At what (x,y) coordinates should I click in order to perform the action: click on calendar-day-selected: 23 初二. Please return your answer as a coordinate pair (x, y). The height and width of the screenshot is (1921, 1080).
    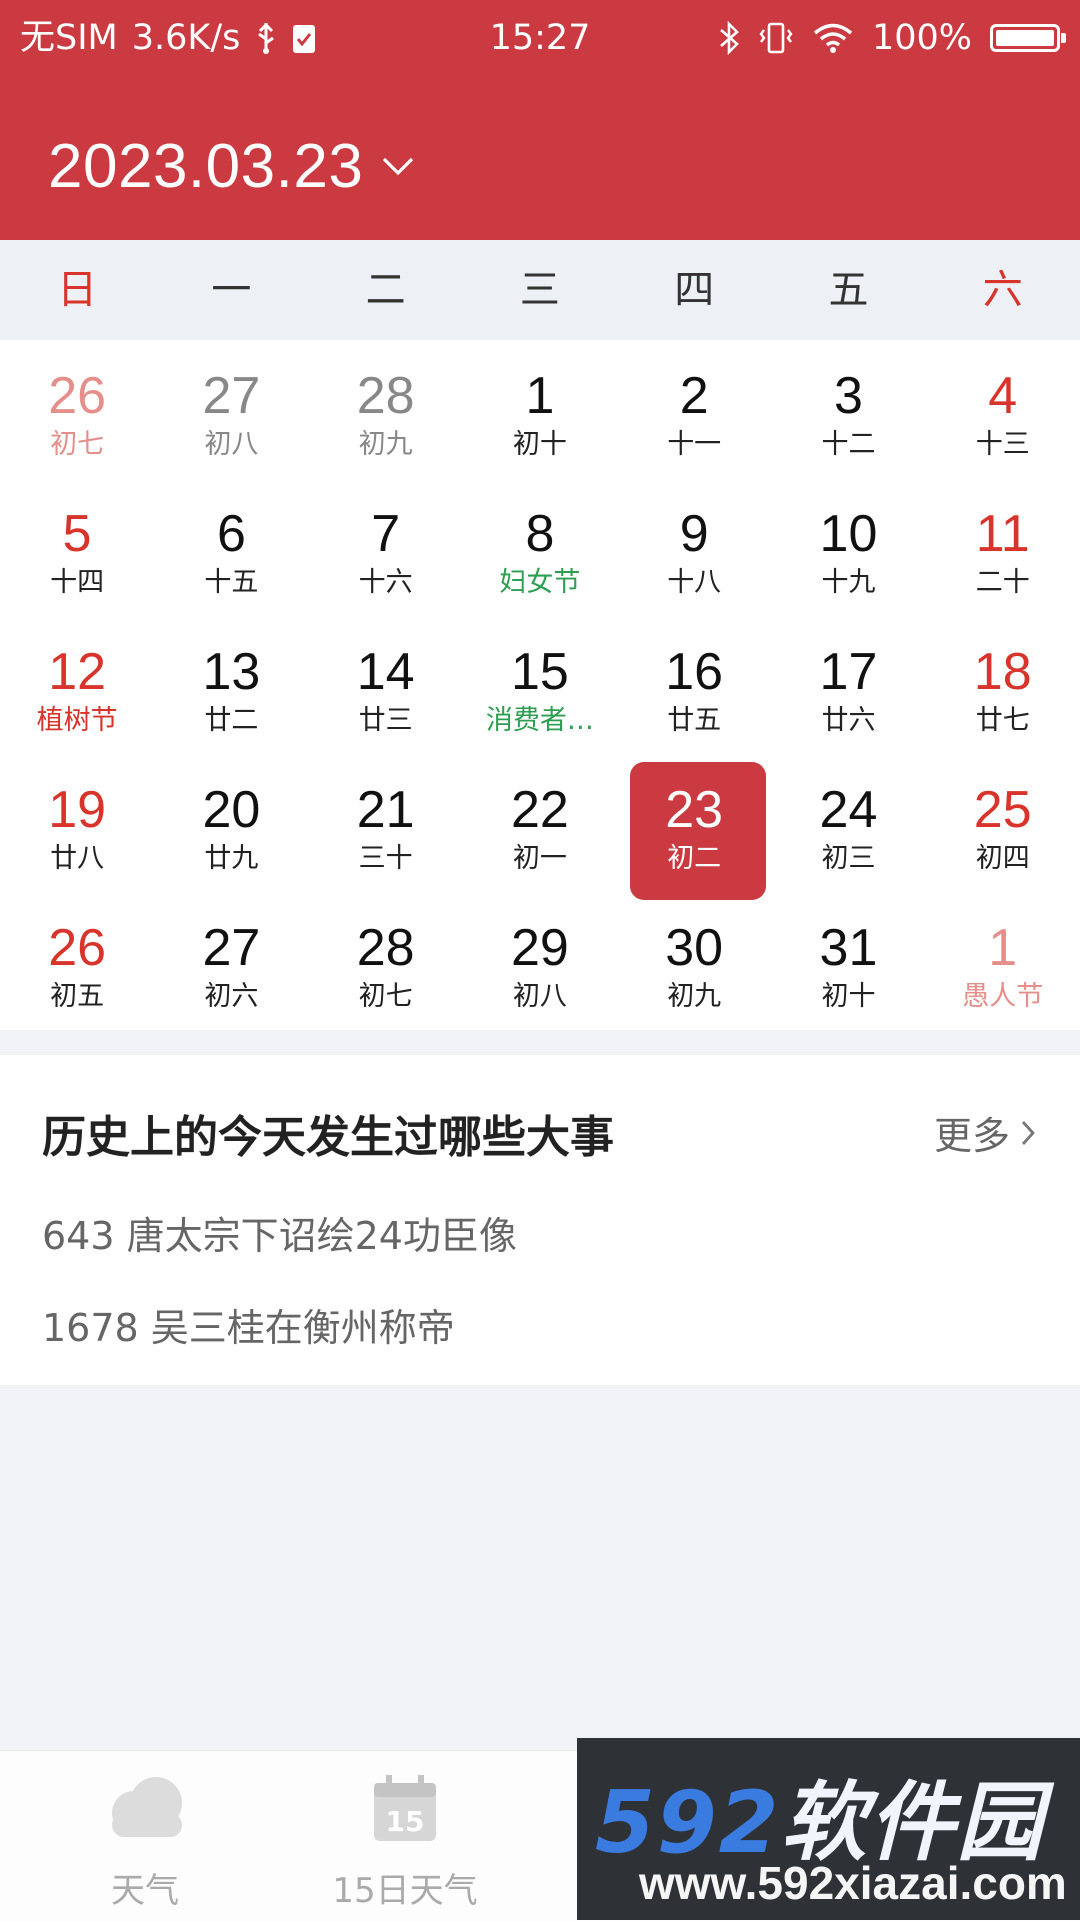
    Looking at the image, I should click on (694, 831).